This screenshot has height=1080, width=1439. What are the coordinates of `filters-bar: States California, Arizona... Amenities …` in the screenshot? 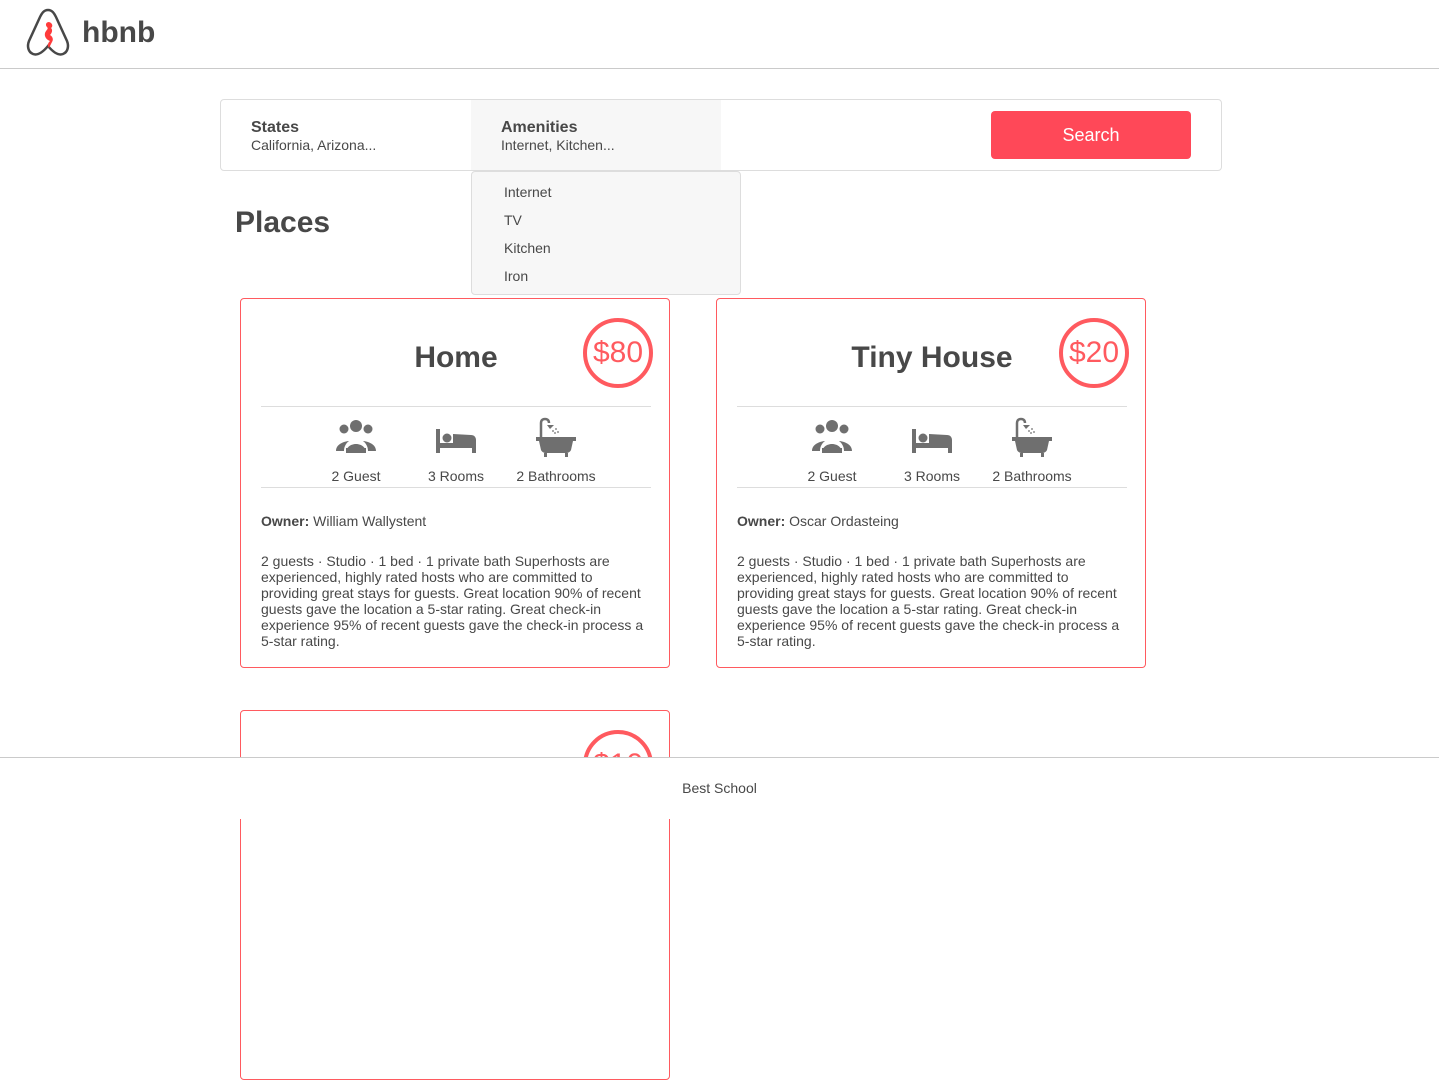 It's located at (721, 135).